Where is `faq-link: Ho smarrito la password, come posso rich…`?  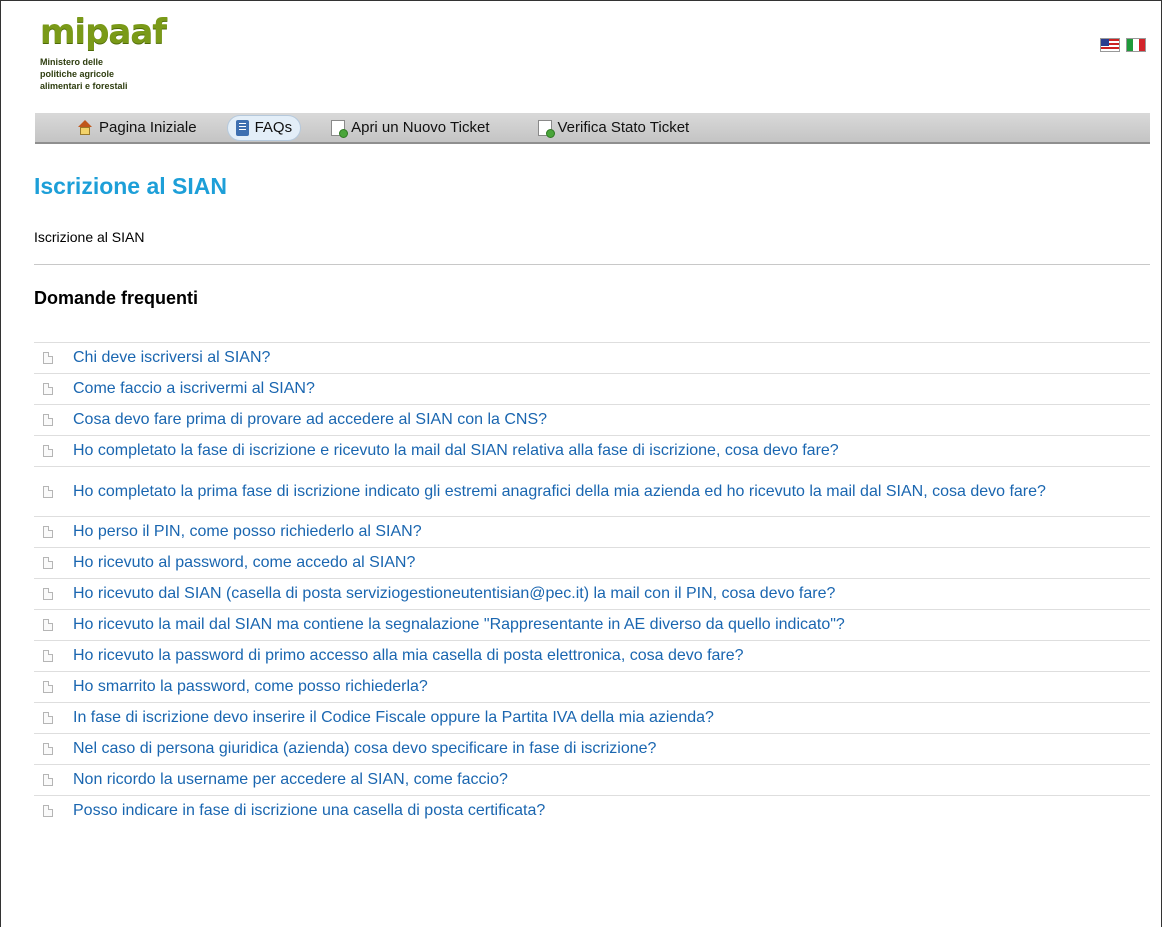
faq-link: Ho smarrito la password, come posso rich… is located at coordinates (250, 687).